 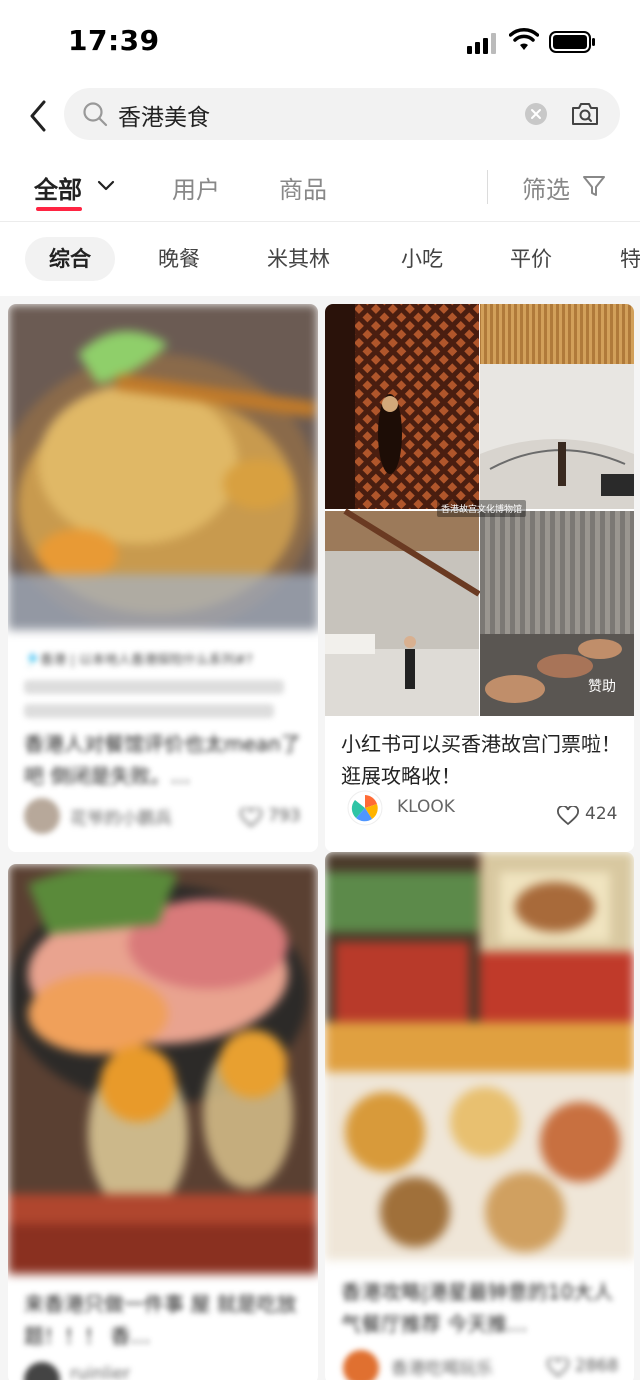 What do you see at coordinates (320, 40) in the screenshot?
I see `status-bar: 17:39` at bounding box center [320, 40].